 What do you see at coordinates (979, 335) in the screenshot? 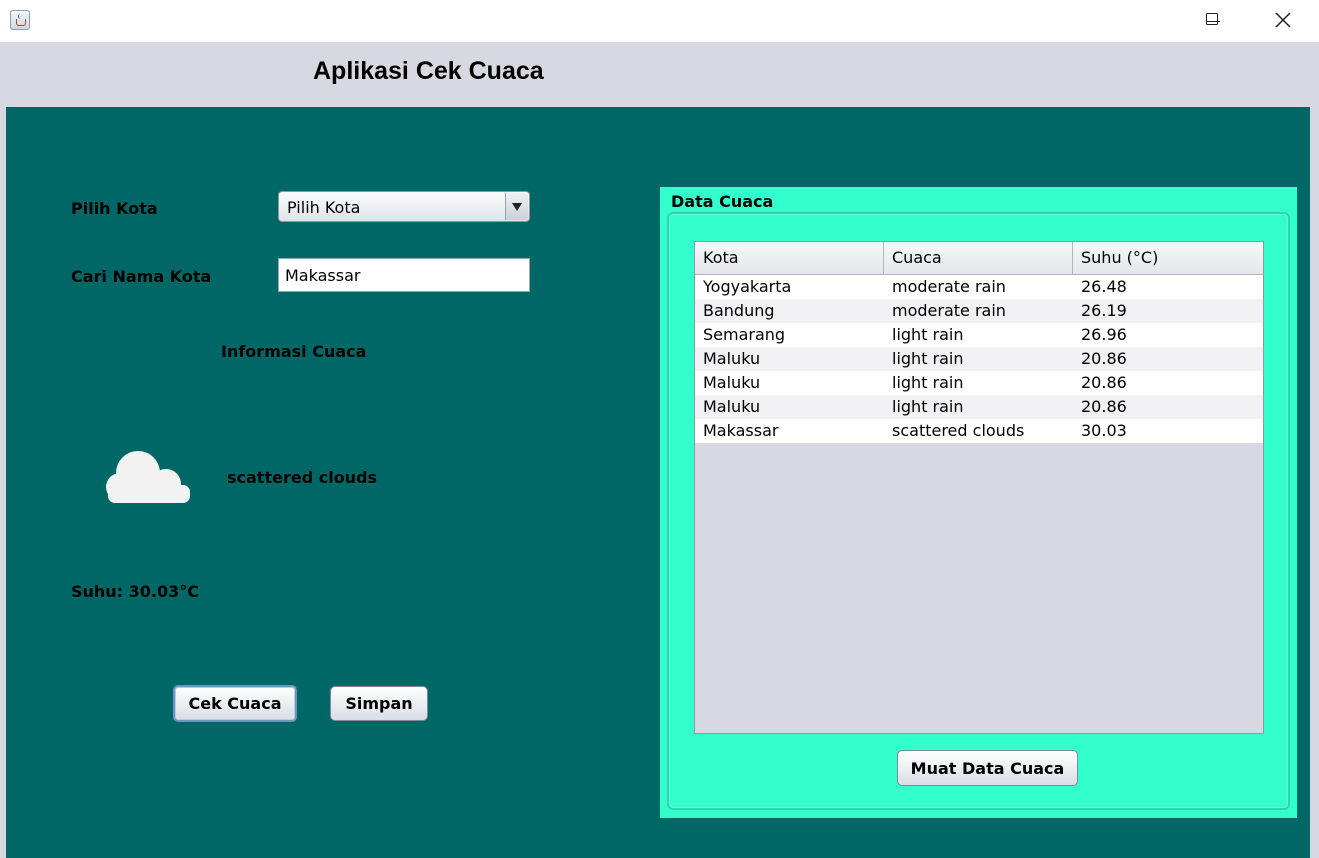
I see `table-row: Semarang light rain 26.96` at bounding box center [979, 335].